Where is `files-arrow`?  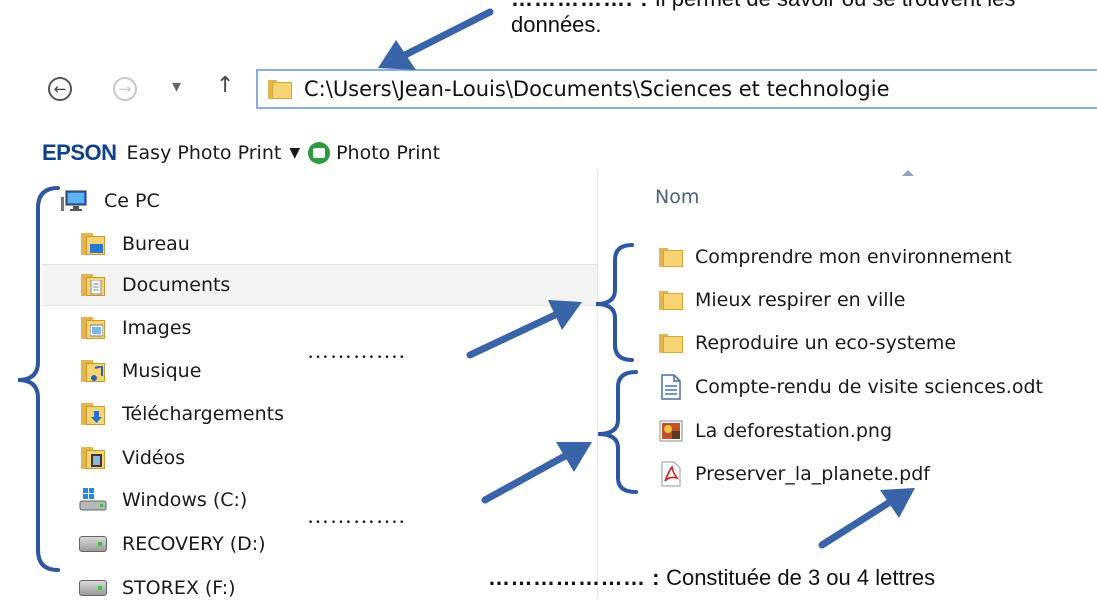 files-arrow is located at coordinates (525, 478).